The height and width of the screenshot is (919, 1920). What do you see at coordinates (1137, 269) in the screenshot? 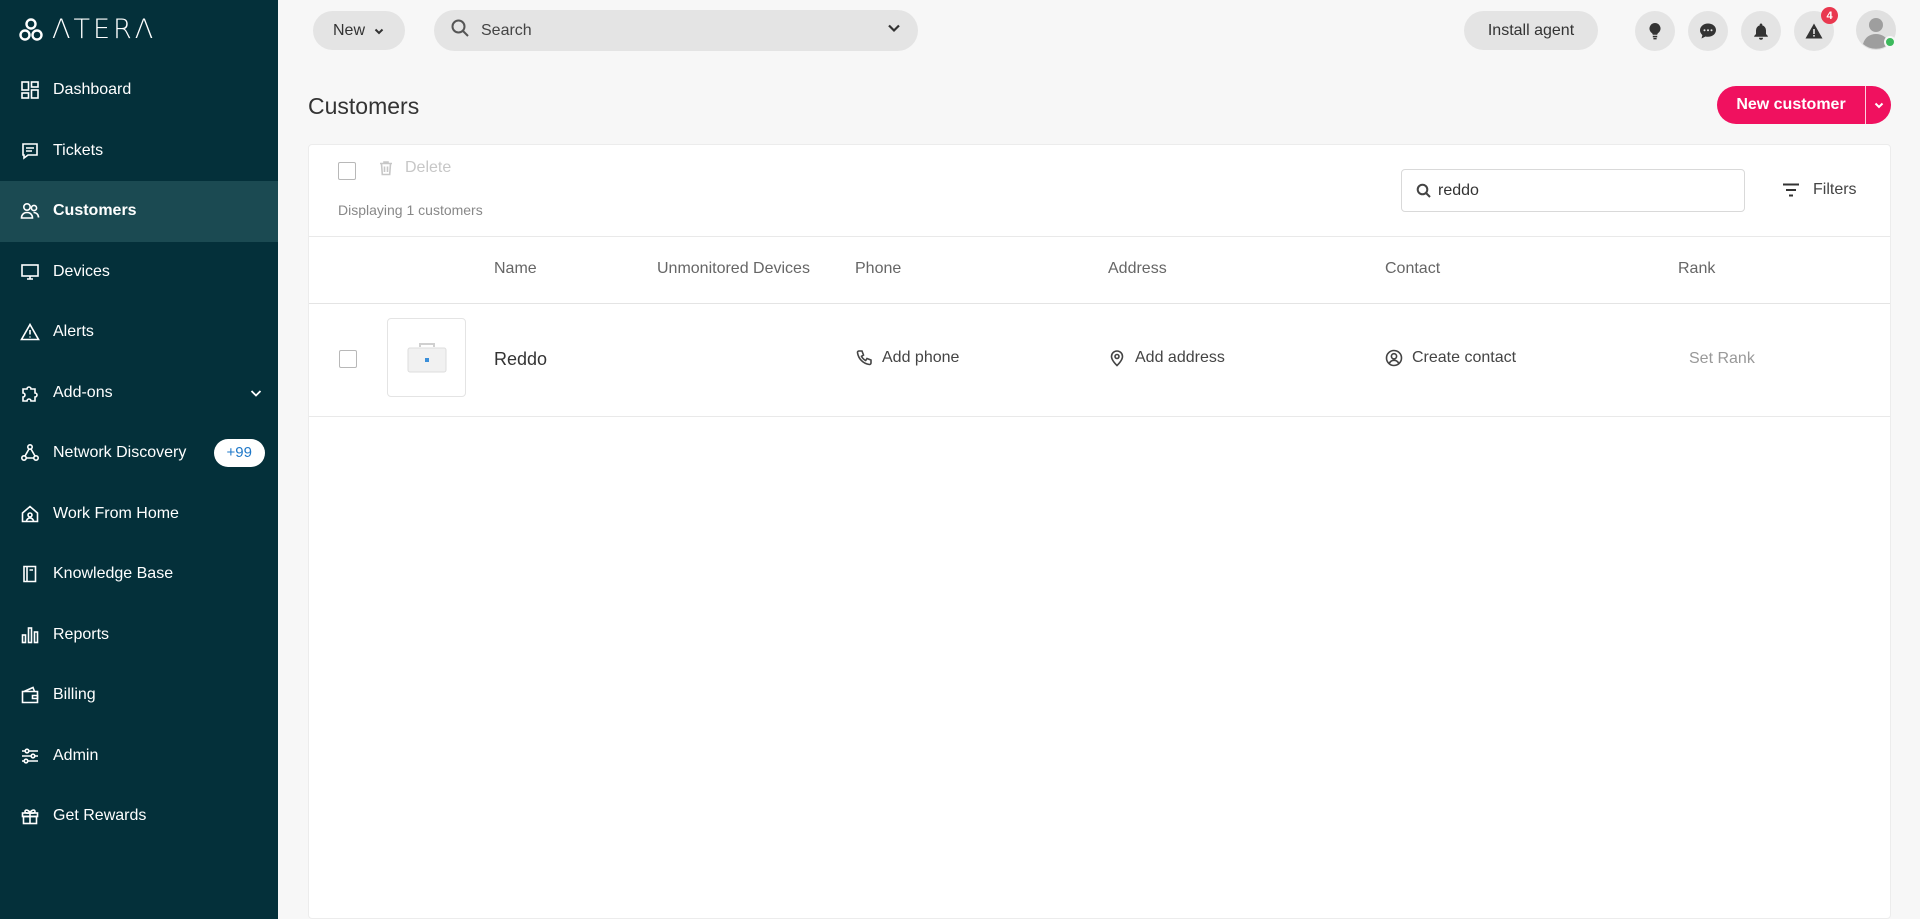
I see `column-header-address: Address` at bounding box center [1137, 269].